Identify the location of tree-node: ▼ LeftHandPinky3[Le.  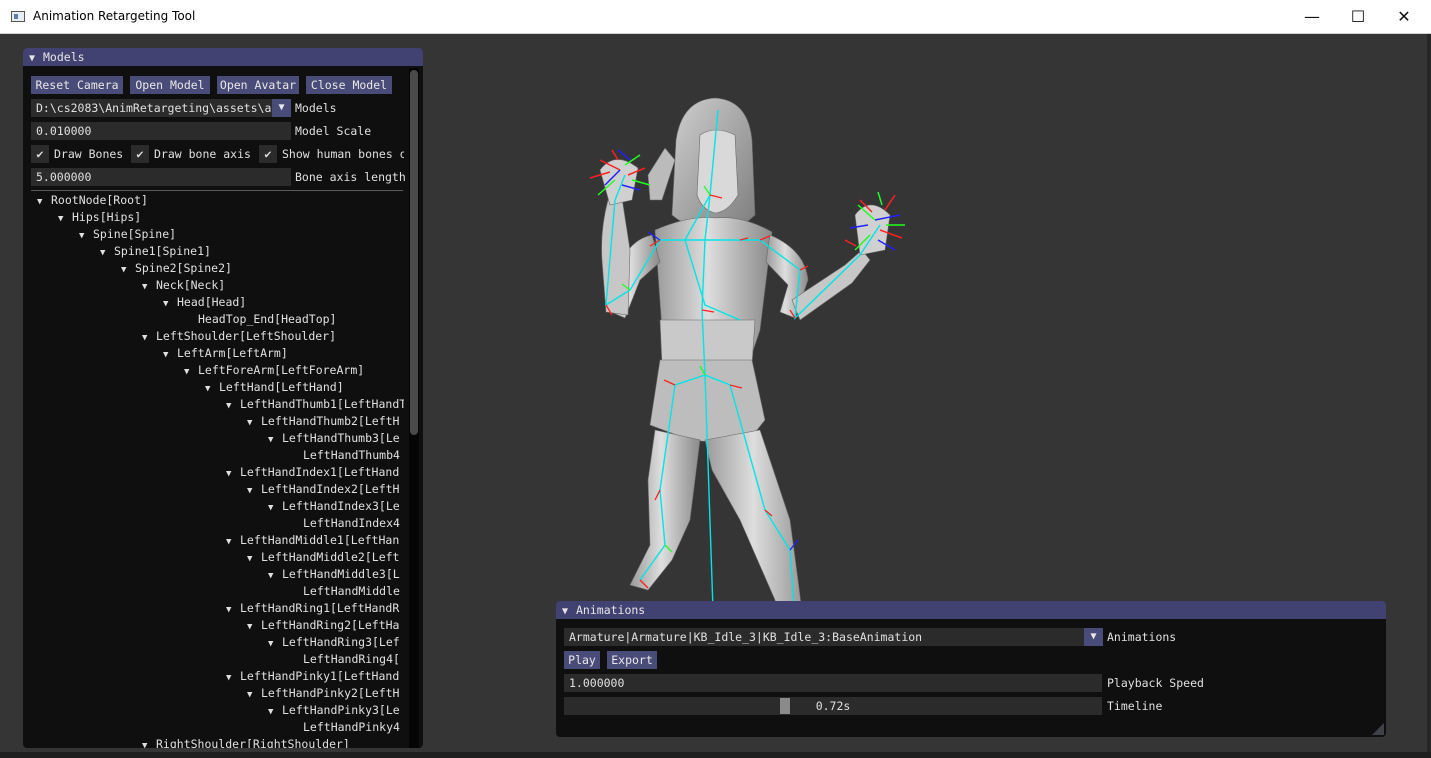
(334, 710).